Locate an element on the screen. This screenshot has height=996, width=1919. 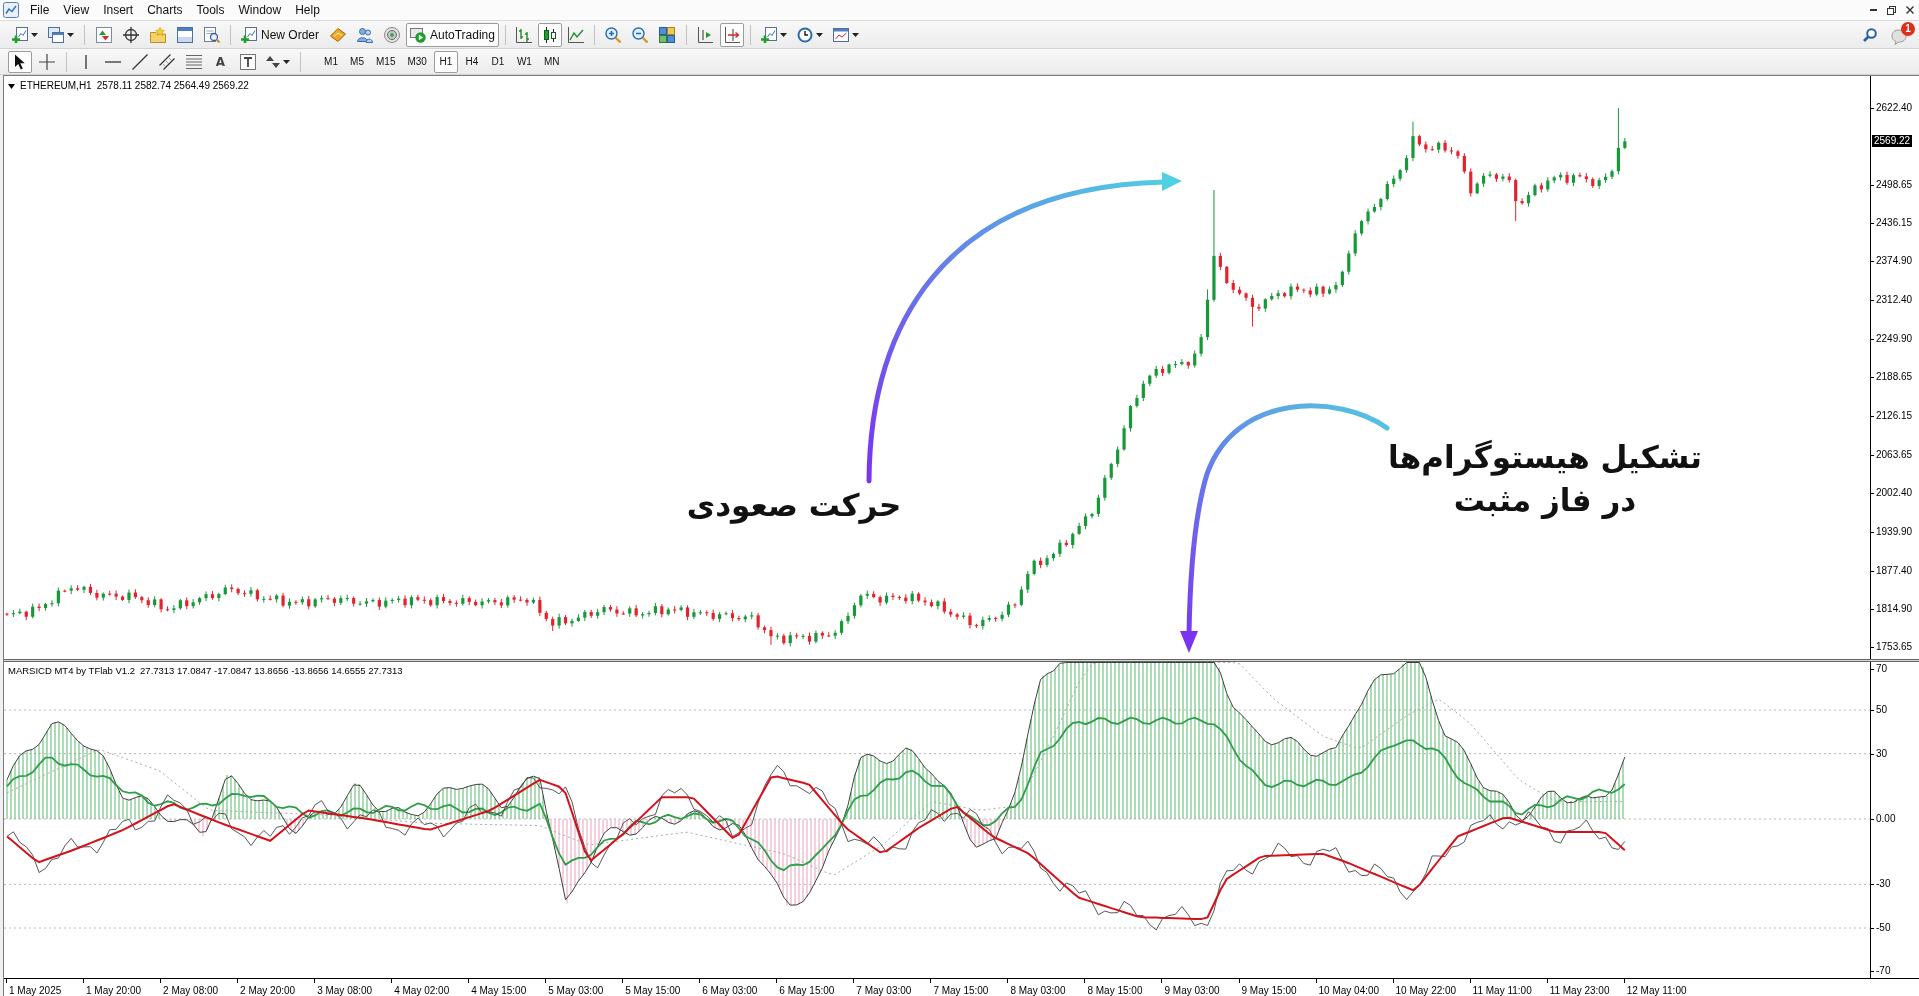
price-label: 2498.65 is located at coordinates (1894, 184).